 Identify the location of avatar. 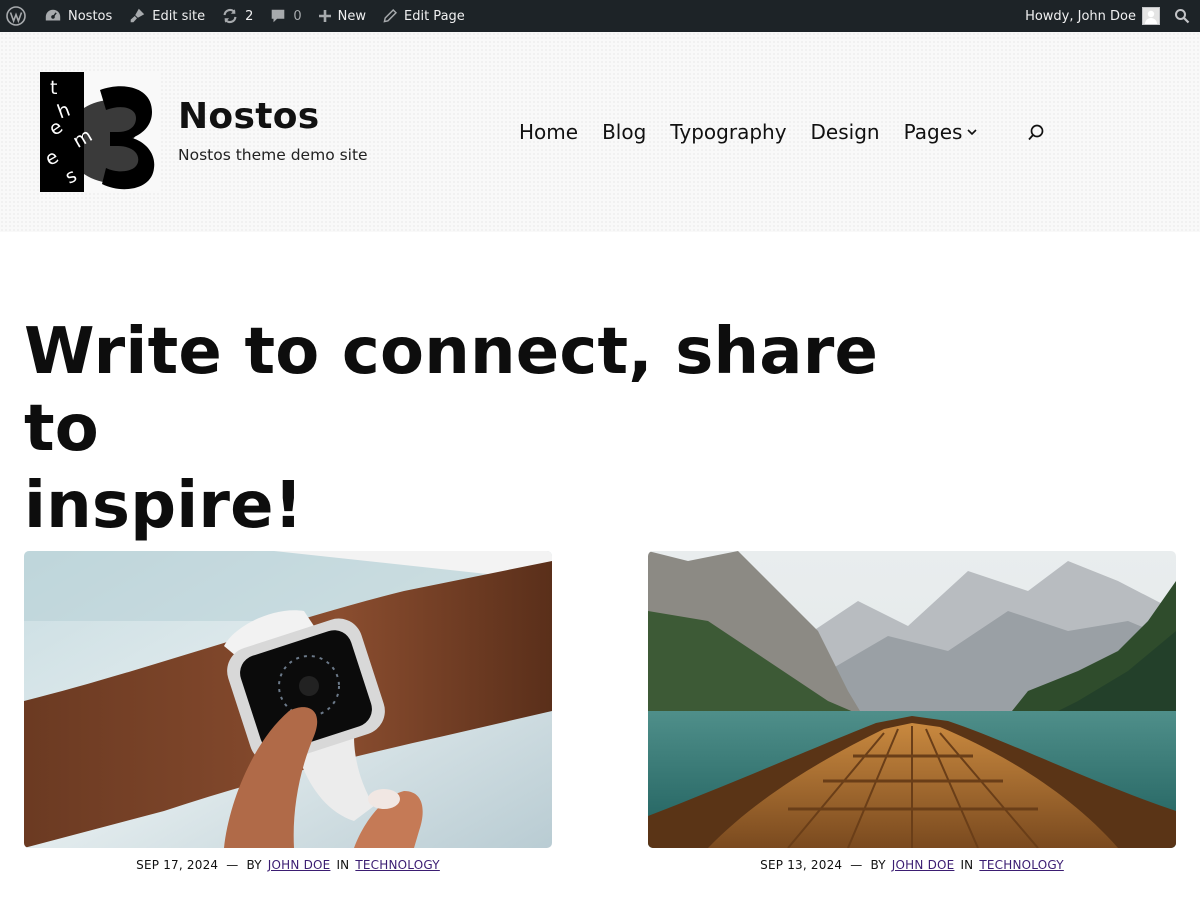
(1151, 16).